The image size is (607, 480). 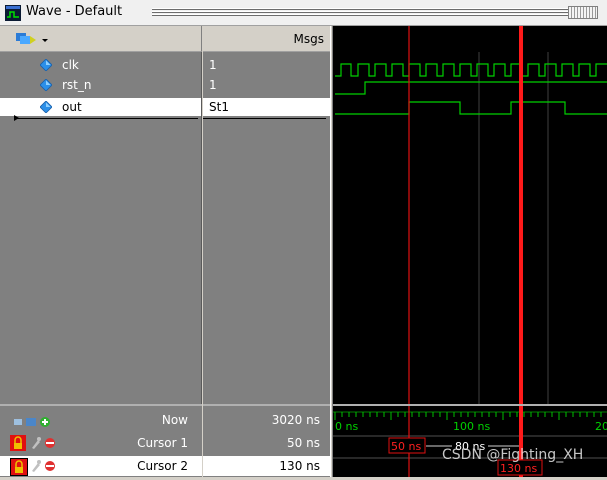 I want to click on window-title: Wave - Default, so click(x=74, y=11).